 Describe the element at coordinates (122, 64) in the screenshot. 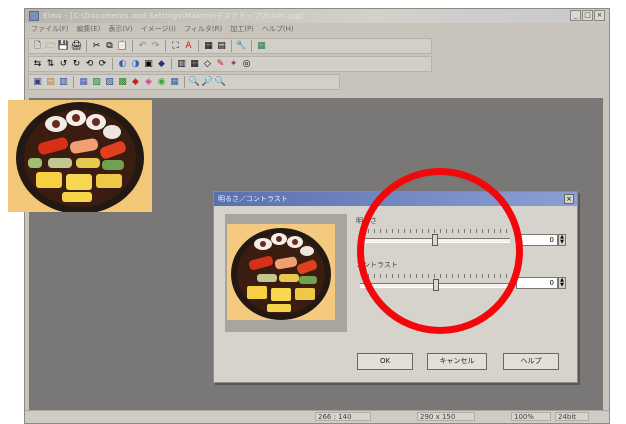

I see `brightness-icon: ◐` at that location.